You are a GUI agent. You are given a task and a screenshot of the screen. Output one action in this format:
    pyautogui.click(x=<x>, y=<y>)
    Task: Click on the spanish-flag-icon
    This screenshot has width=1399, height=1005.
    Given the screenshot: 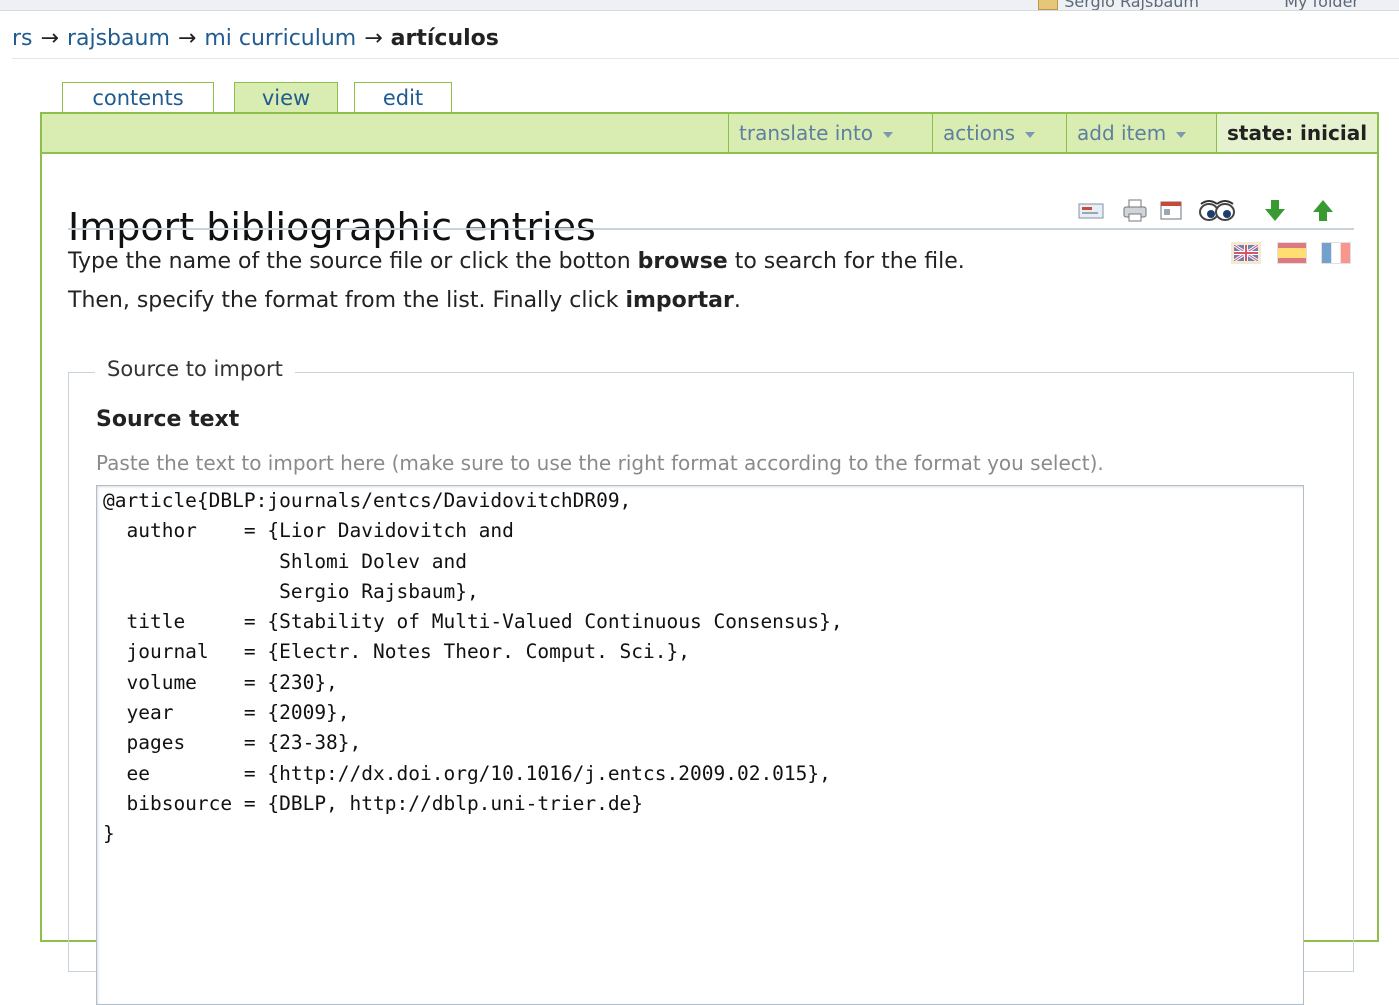 What is the action you would take?
    pyautogui.click(x=1292, y=253)
    